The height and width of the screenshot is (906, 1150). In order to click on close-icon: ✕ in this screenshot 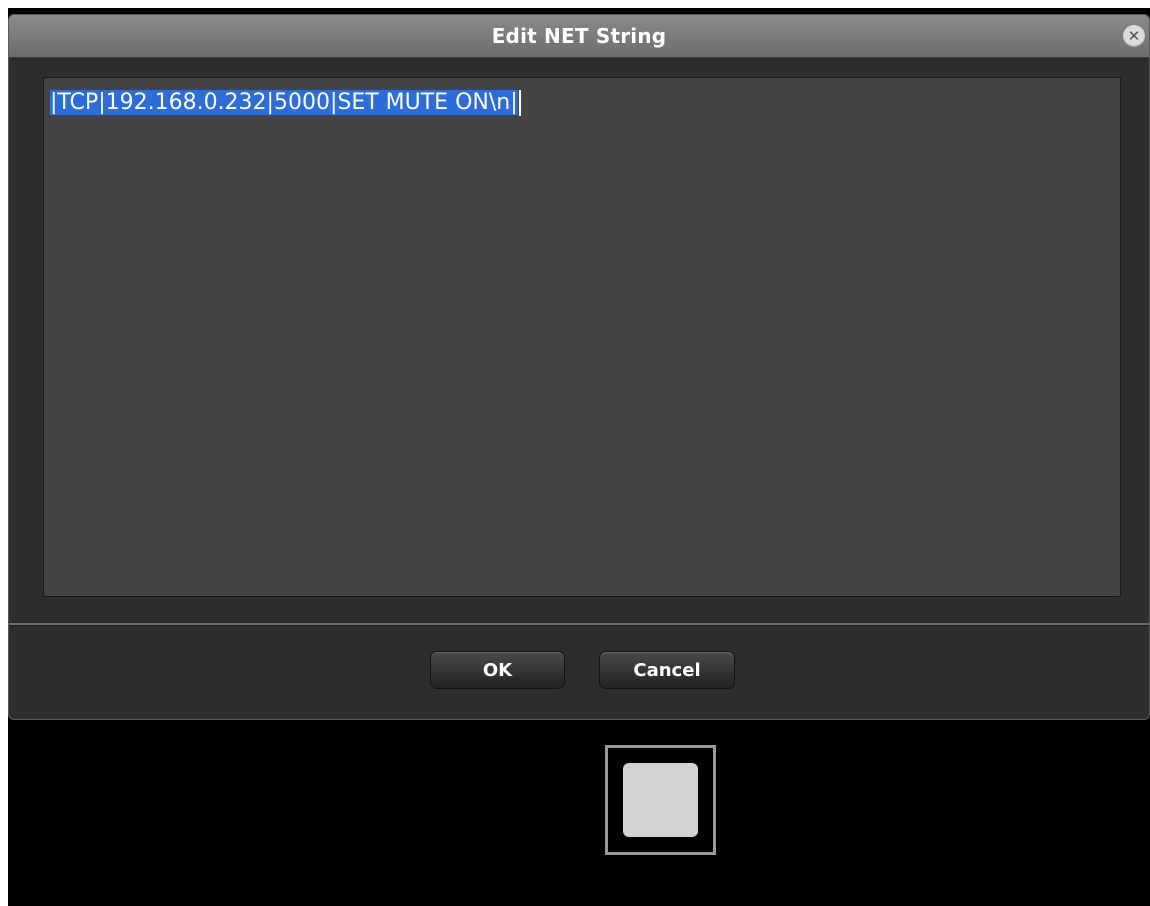, I will do `click(1134, 36)`.